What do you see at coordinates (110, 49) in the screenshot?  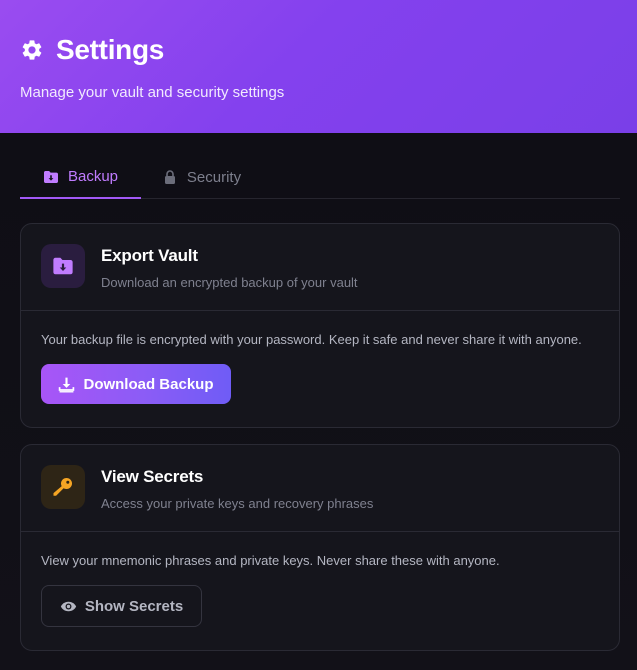 I see `page-title: Settings` at bounding box center [110, 49].